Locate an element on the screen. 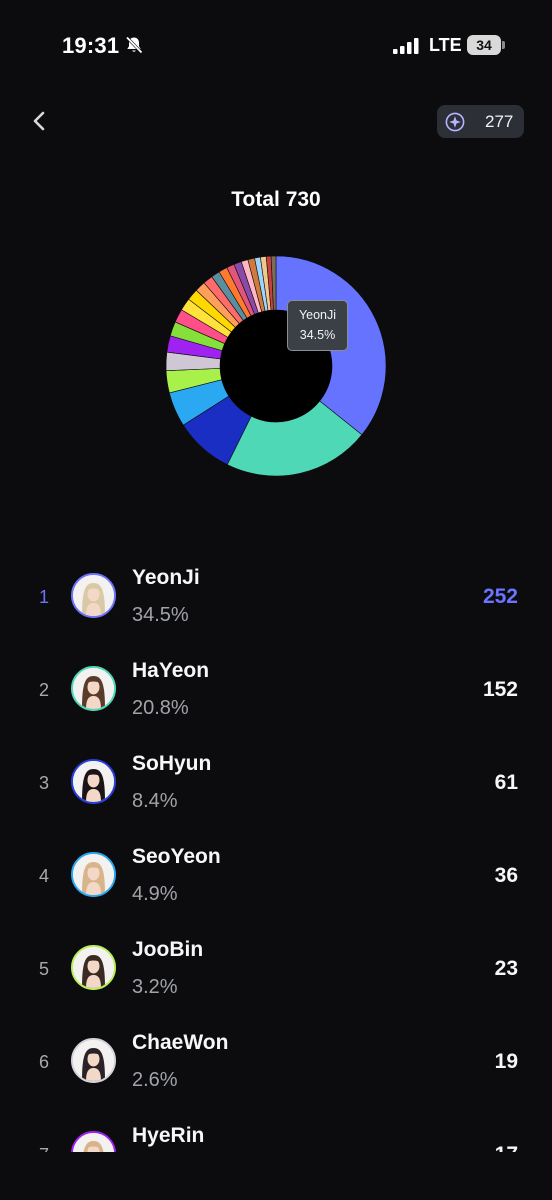 The height and width of the screenshot is (1200, 552). member-percent: 2.6% is located at coordinates (155, 1080).